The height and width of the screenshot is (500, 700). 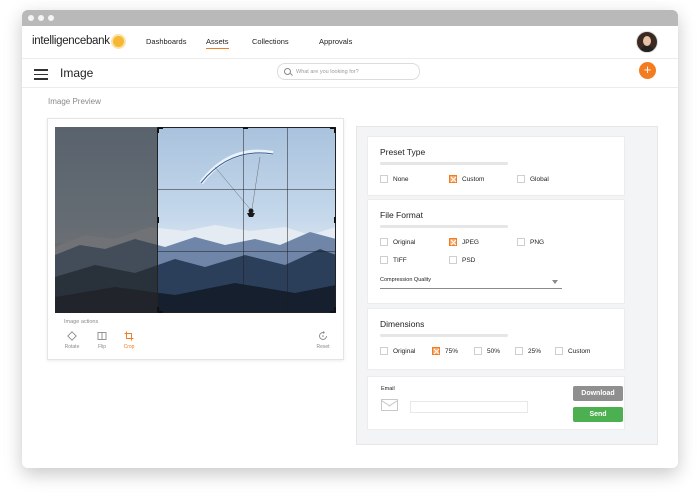 I want to click on option-label: PNG, so click(x=537, y=242).